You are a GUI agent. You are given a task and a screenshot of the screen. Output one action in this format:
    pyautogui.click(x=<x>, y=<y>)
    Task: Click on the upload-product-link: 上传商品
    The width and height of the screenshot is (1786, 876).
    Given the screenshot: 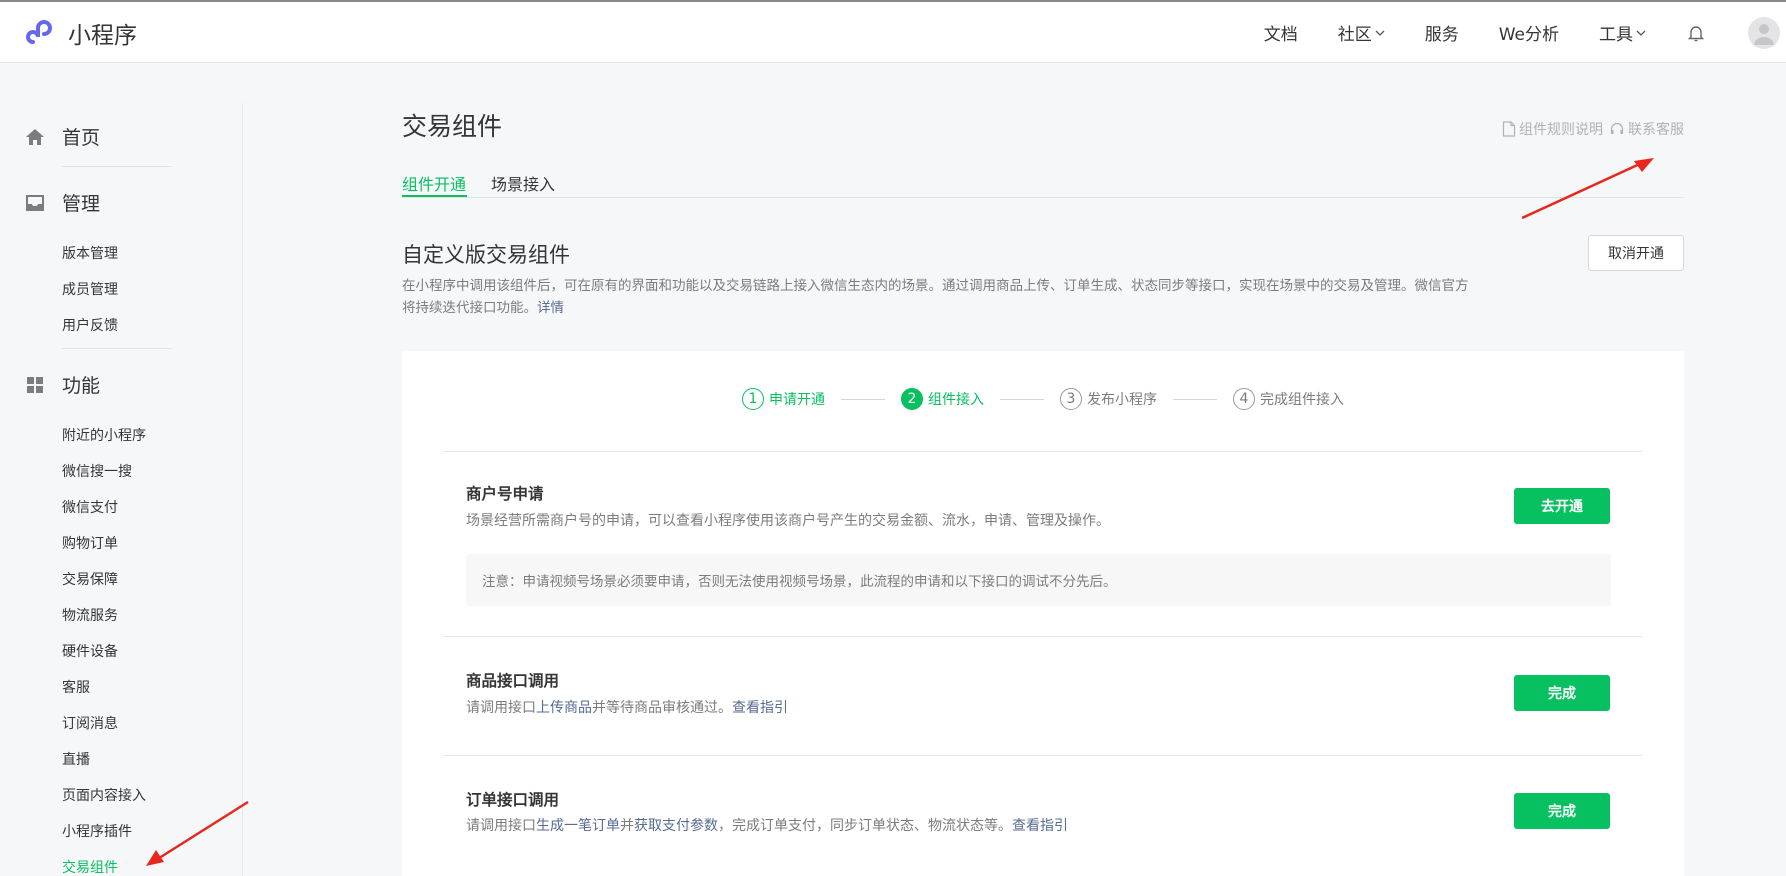 What is the action you would take?
    pyautogui.click(x=564, y=708)
    